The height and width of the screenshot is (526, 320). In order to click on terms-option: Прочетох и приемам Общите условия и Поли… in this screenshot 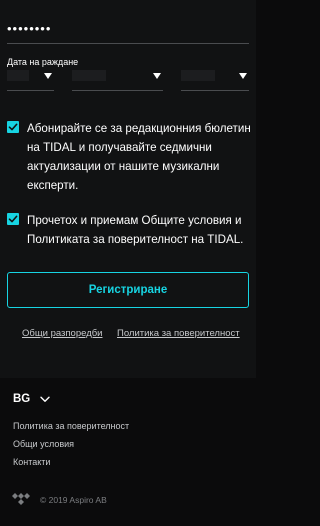, I will do `click(129, 231)`.